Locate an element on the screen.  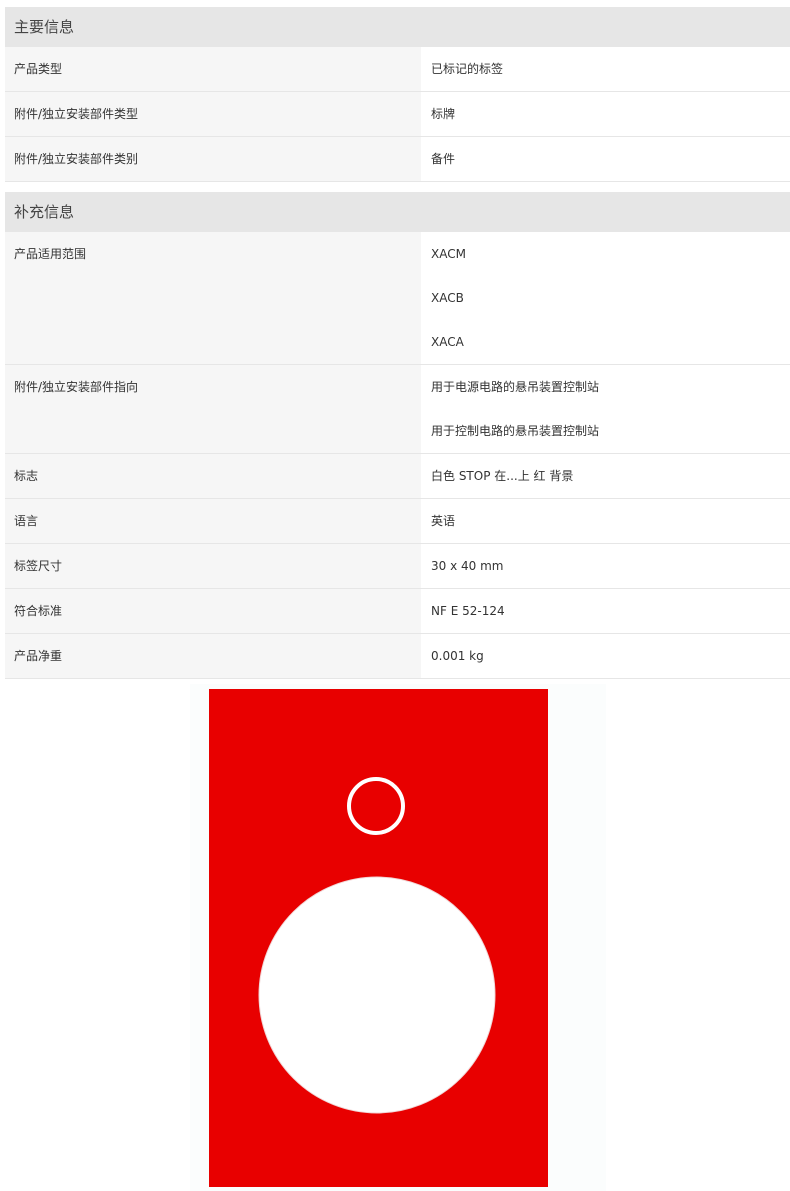
spec-label: 产品适用范围 is located at coordinates (213, 298).